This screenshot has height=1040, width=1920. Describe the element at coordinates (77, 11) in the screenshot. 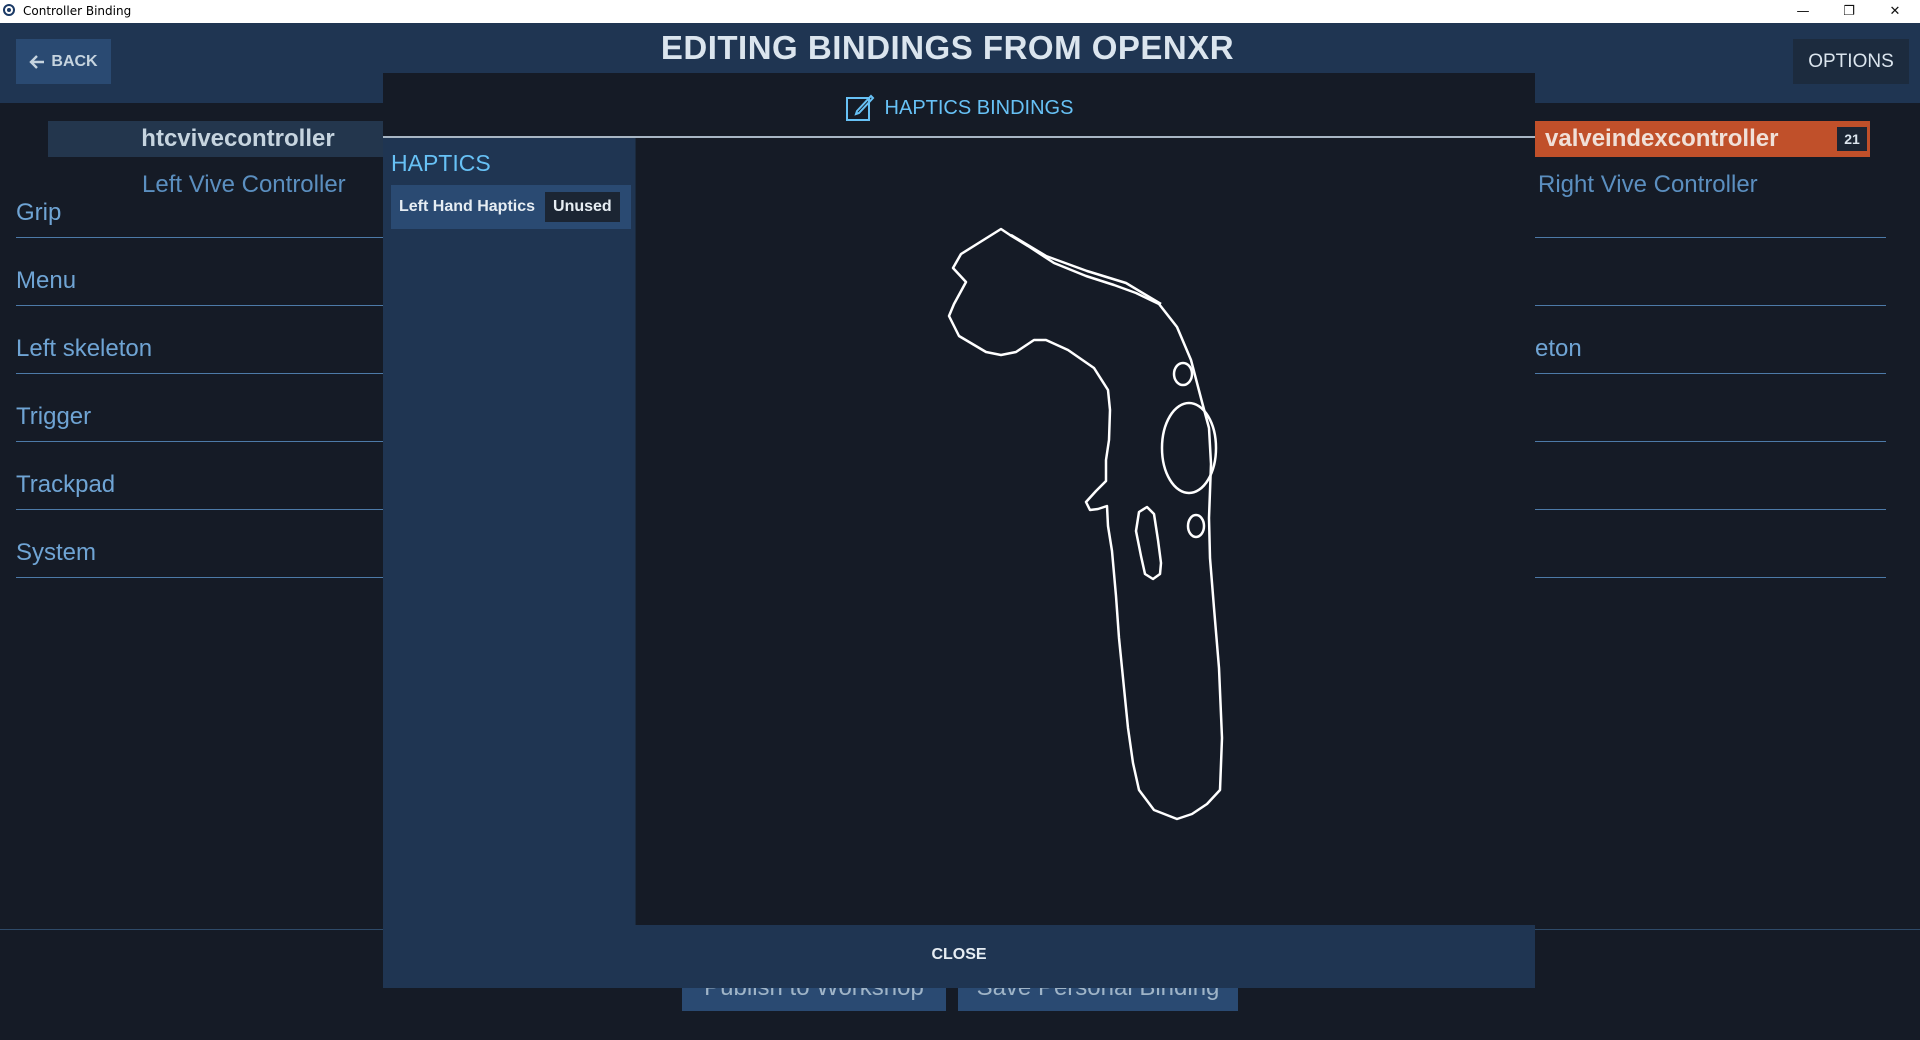

I see `window-title: Controller Binding` at that location.